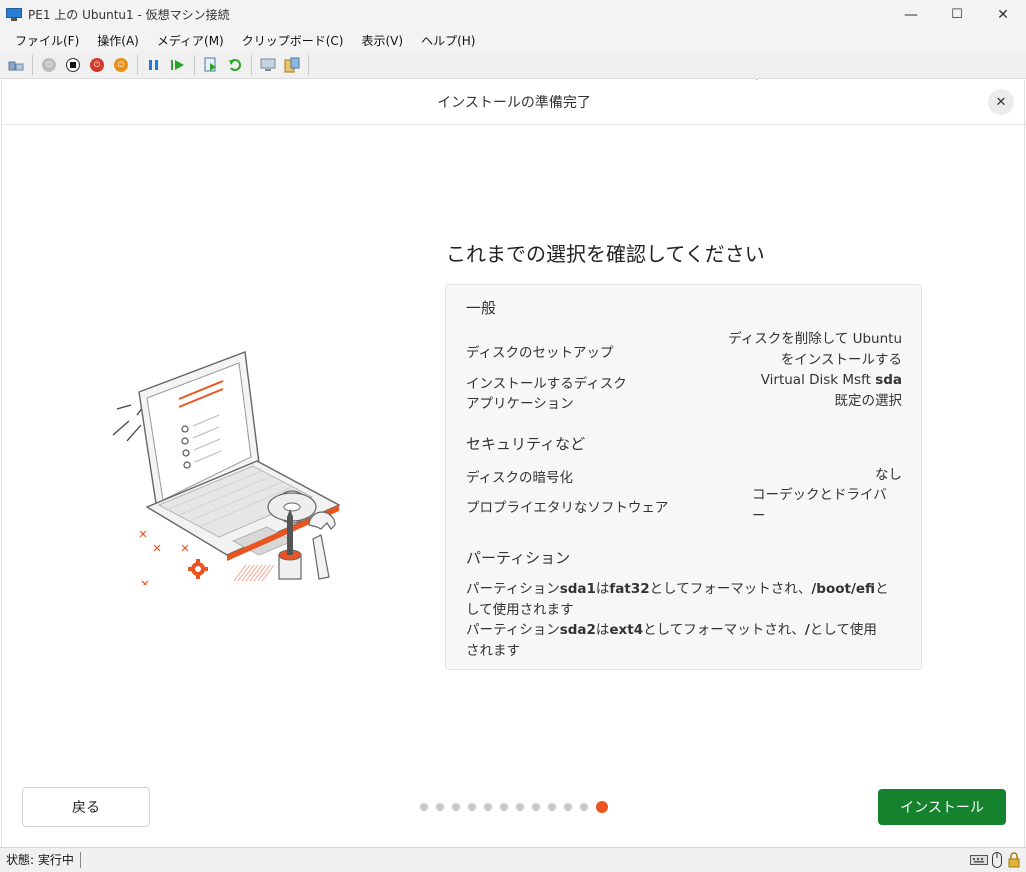 This screenshot has height=872, width=1026. Describe the element at coordinates (942, 807) in the screenshot. I see `install-button: インストール` at that location.